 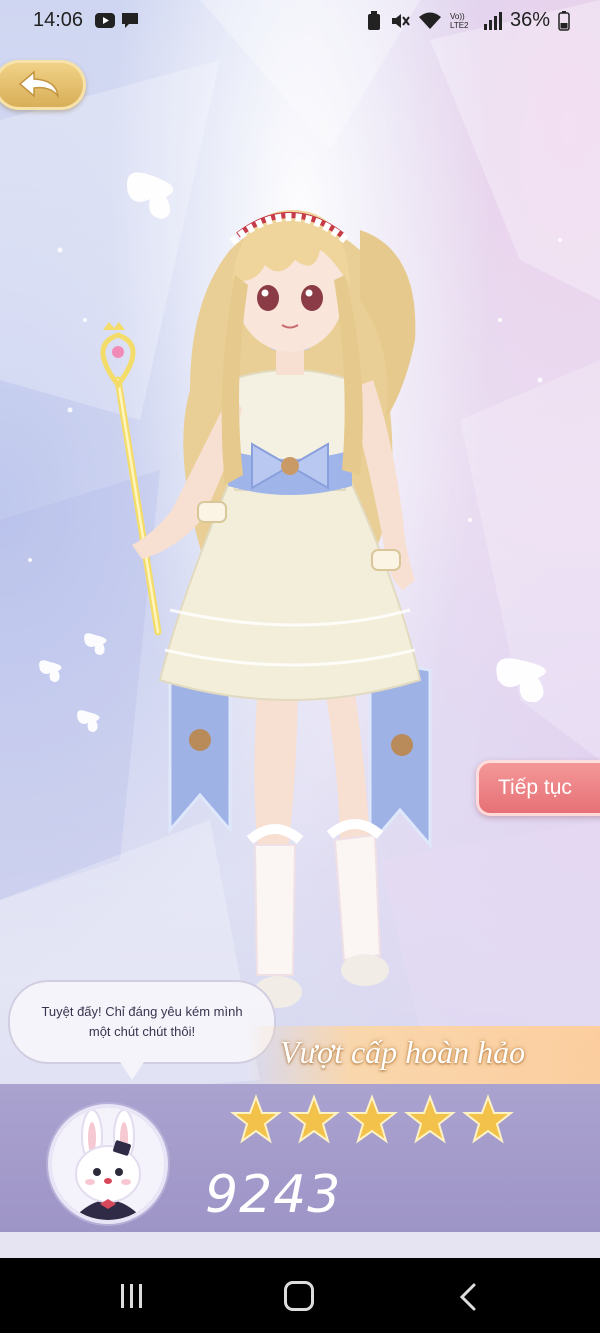 I want to click on status-right-group: Vo)) LTE2 36%, so click(x=468, y=20).